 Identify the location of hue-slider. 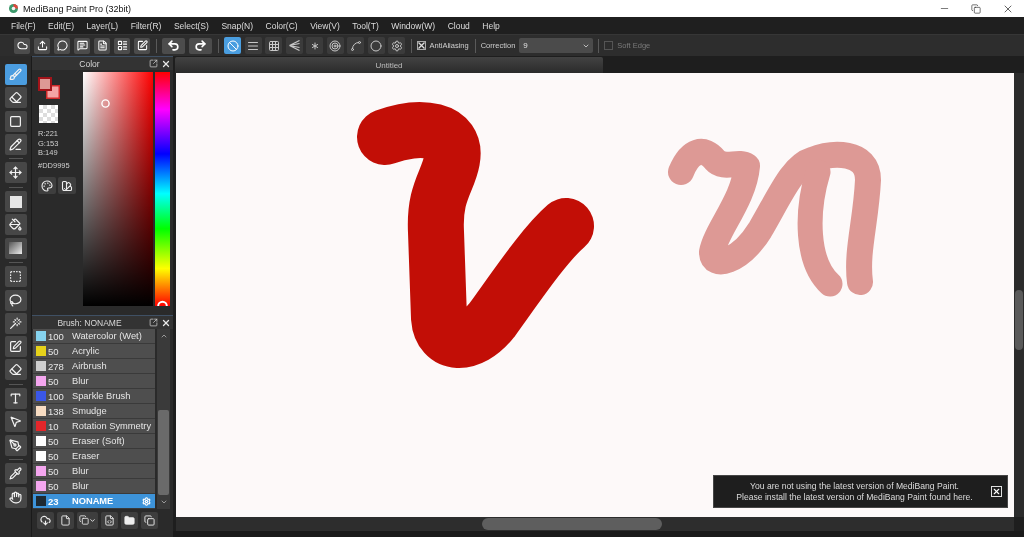
(162, 189).